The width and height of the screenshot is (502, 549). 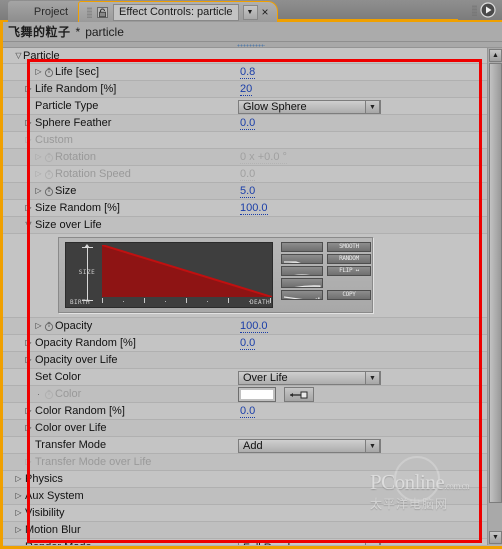 What do you see at coordinates (243, 530) in the screenshot?
I see `property-row-motion-blur: Motion Blur` at bounding box center [243, 530].